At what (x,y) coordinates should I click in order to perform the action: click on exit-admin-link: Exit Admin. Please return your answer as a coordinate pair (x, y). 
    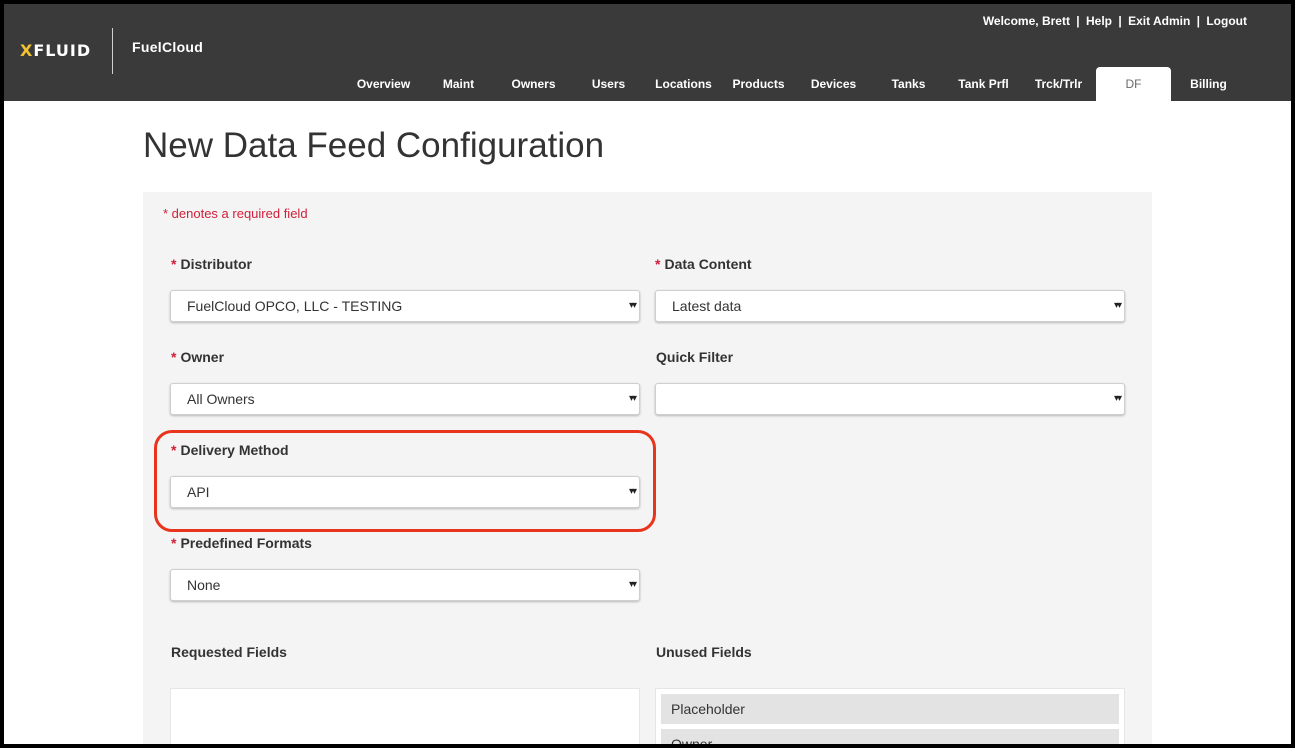
    Looking at the image, I should click on (1159, 21).